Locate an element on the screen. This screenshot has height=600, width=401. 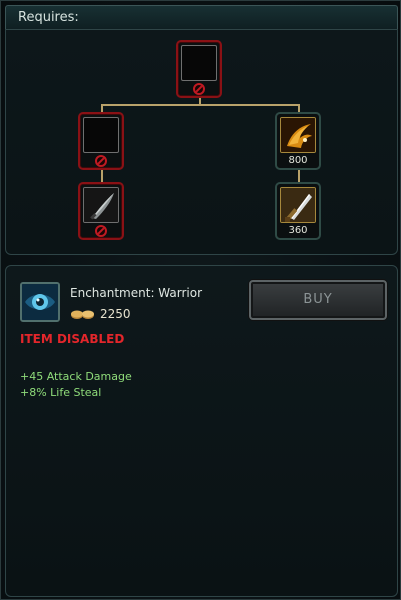
recipe-slot-right-basic: 360 is located at coordinates (298, 211).